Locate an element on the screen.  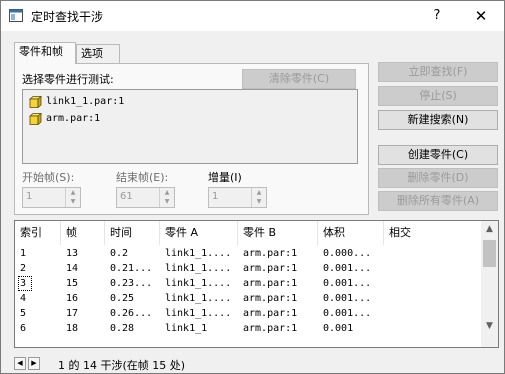
status-text: 1 的 14 干涉(在帧 15 处) is located at coordinates (122, 365).